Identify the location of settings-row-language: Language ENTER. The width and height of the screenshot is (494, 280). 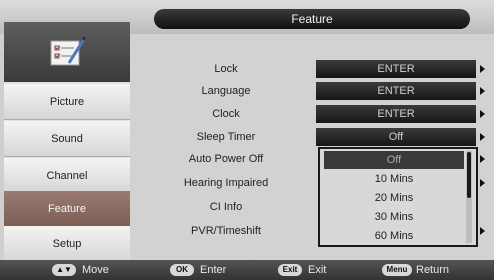
(312, 91).